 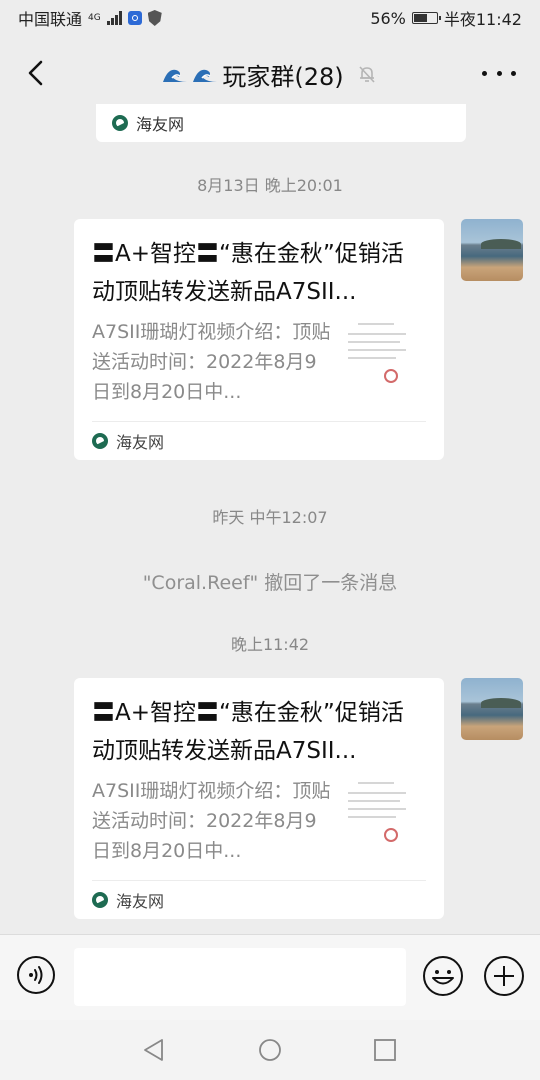 I want to click on input-bar, so click(x=270, y=977).